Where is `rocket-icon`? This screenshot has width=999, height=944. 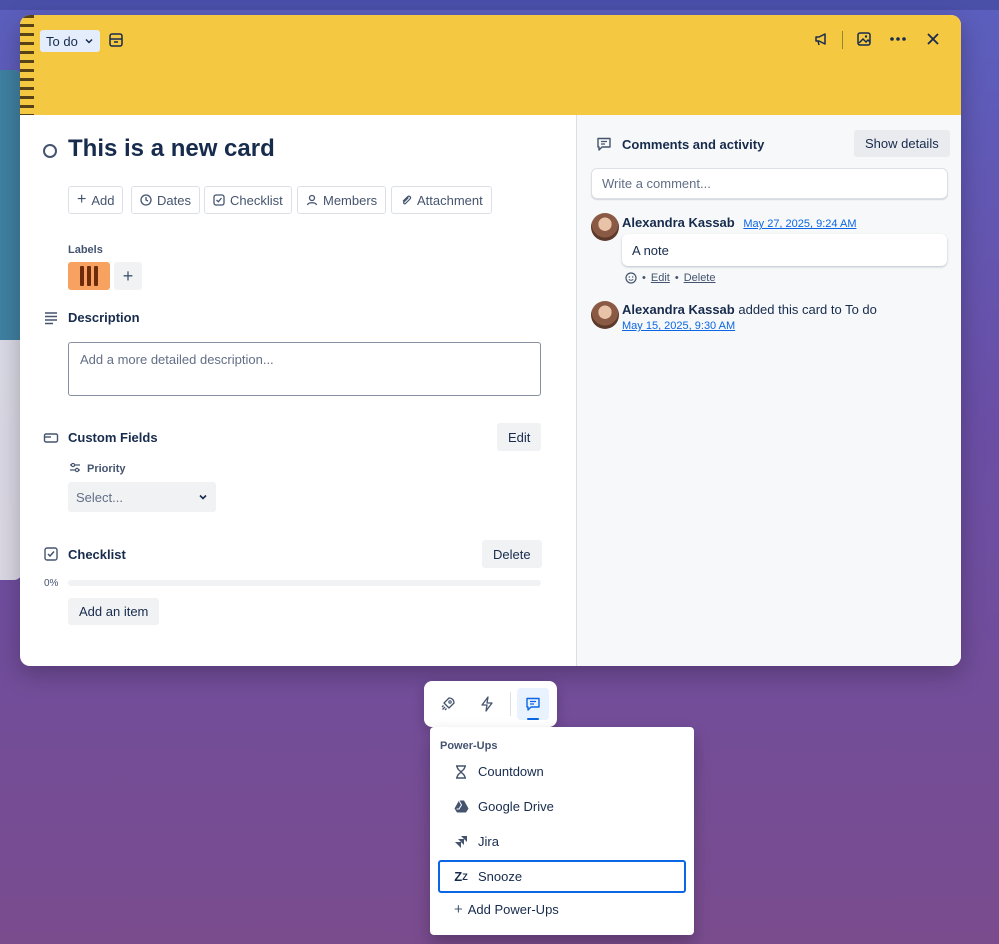
rocket-icon is located at coordinates (448, 704).